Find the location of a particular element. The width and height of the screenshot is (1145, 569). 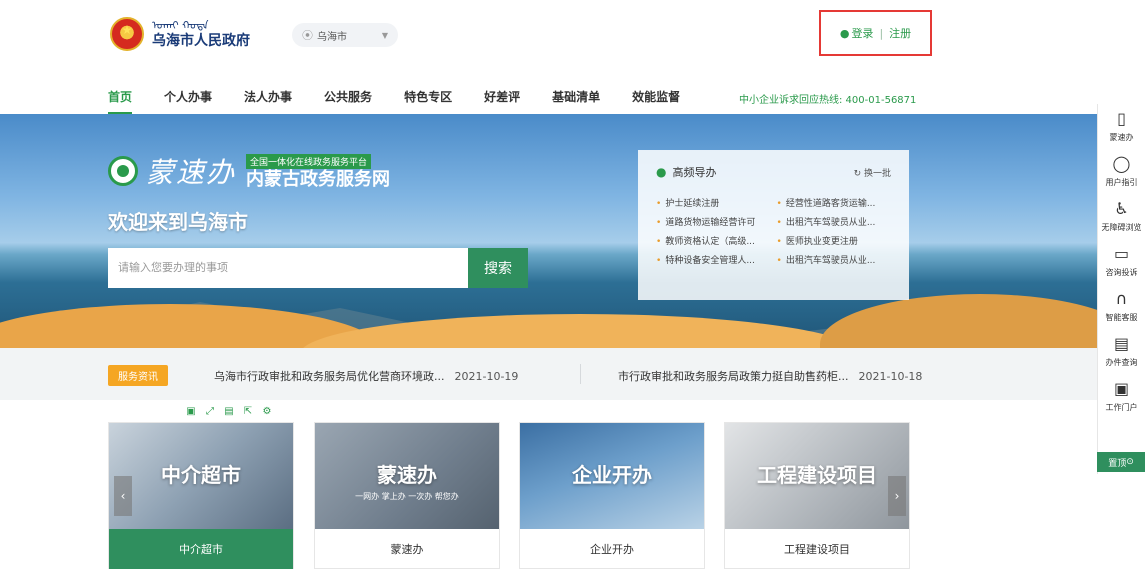

site-logo: ᠤᠬᠠᠢ ᠬᠣᠲᠠ 乌海市人民政府 is located at coordinates (180, 34).